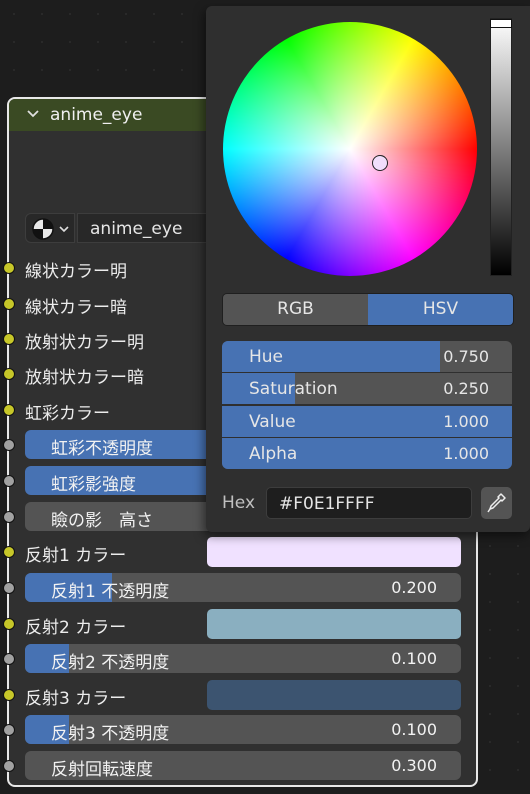 The image size is (530, 794). I want to click on value-field: 瞼の影 高さ, so click(120, 516).